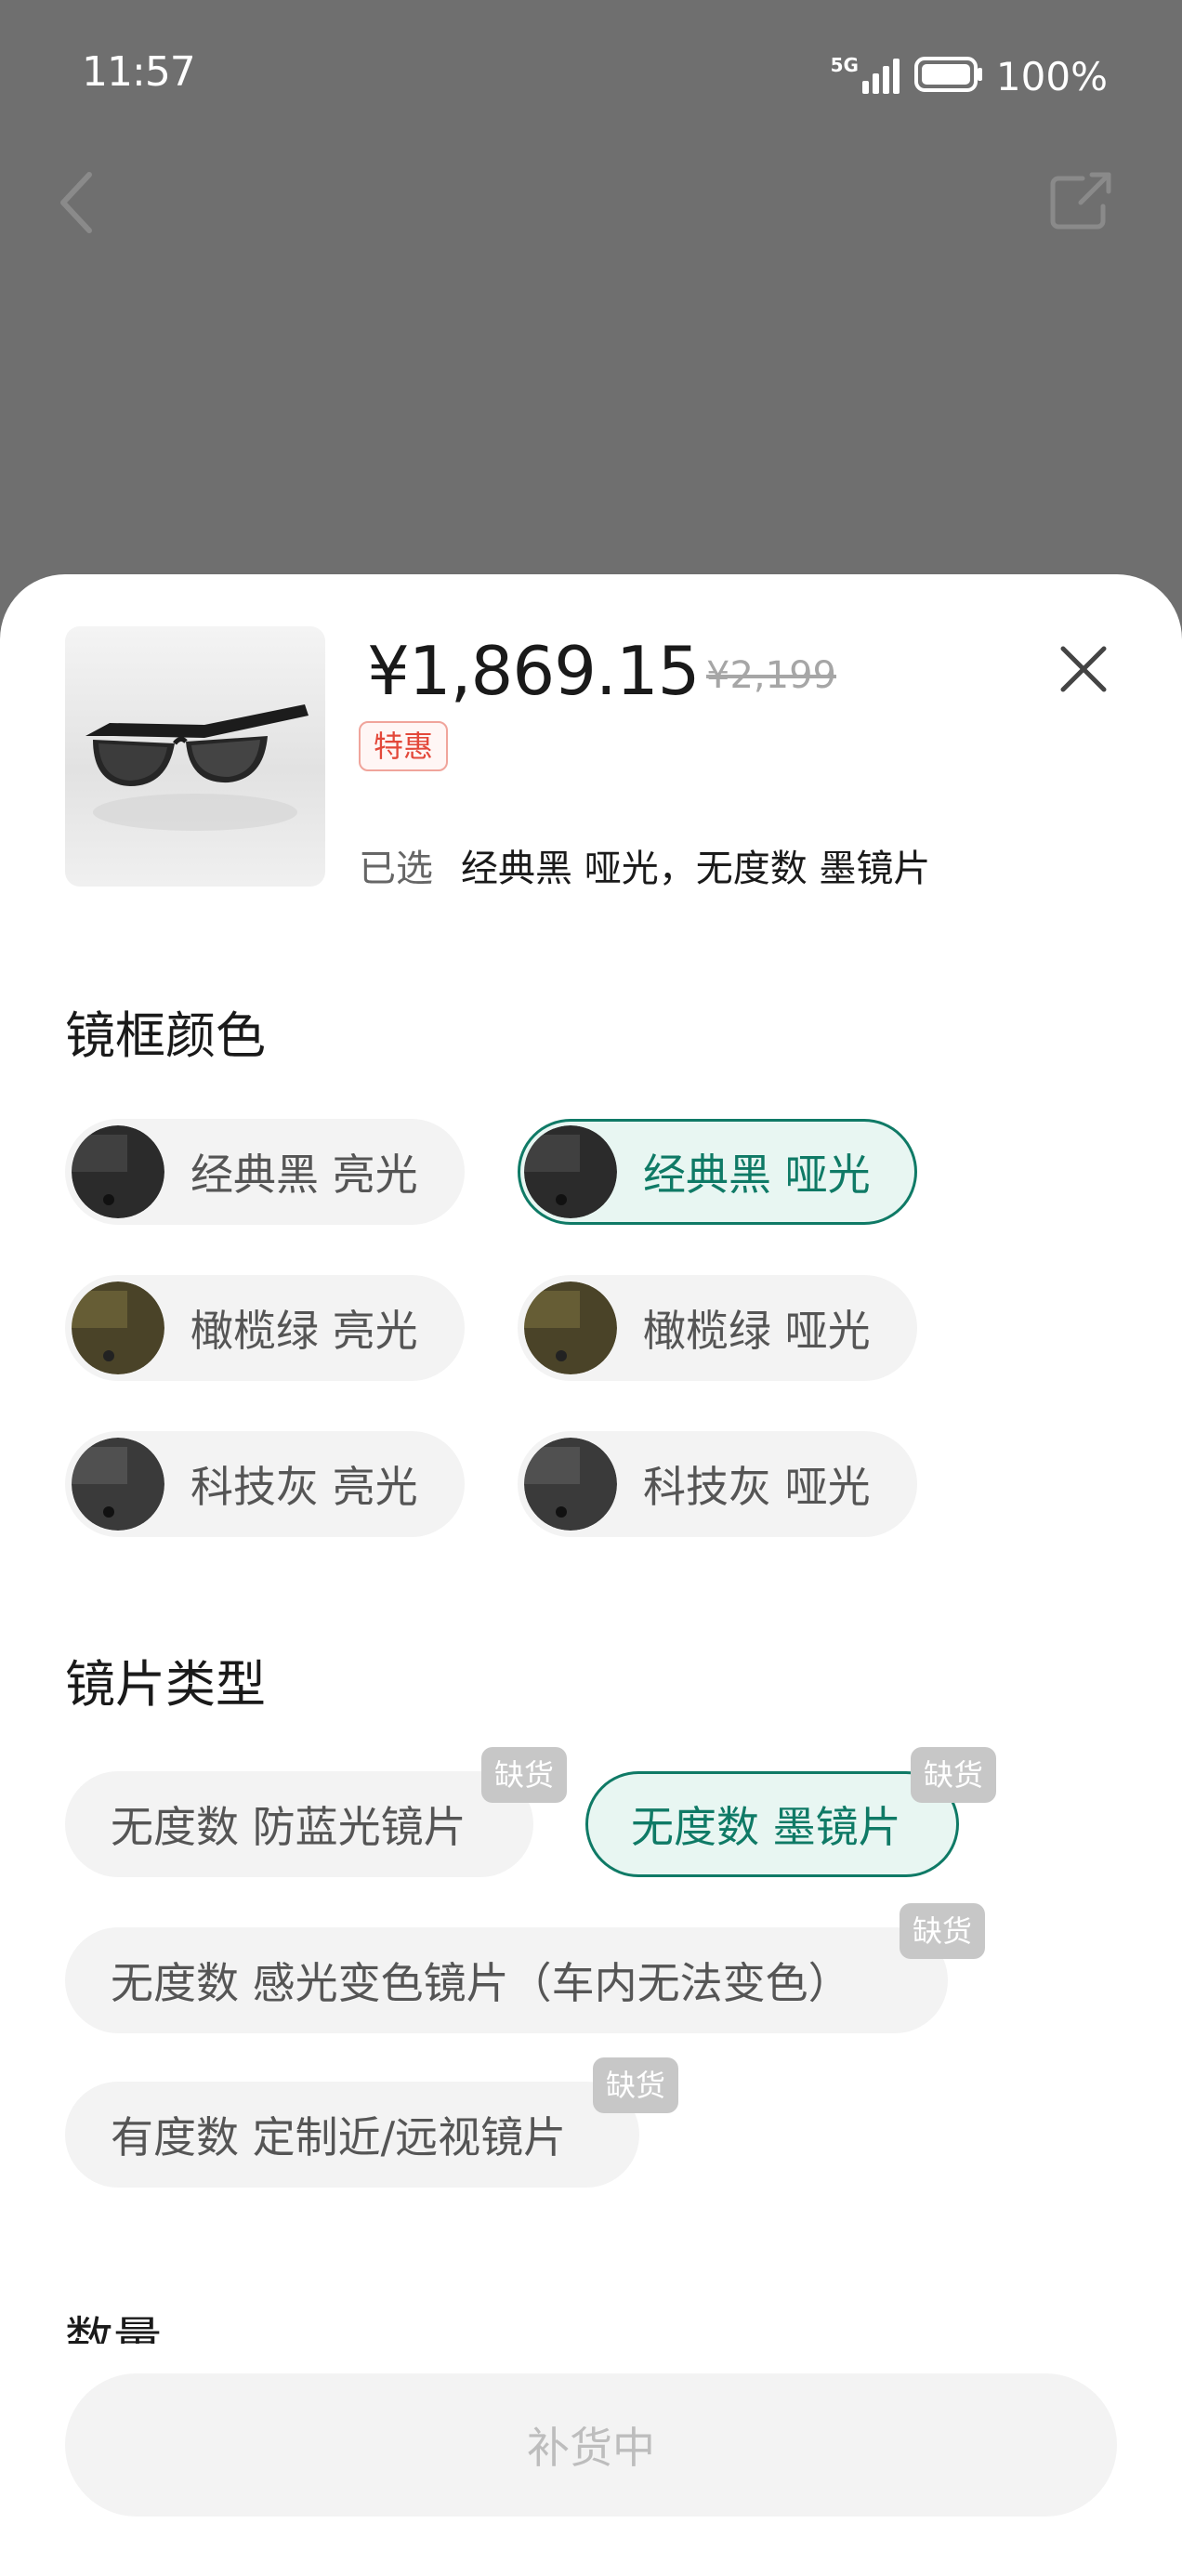 The width and height of the screenshot is (1182, 2576). Describe the element at coordinates (165, 1035) in the screenshot. I see `frame-color-title: 镜框颜色` at that location.